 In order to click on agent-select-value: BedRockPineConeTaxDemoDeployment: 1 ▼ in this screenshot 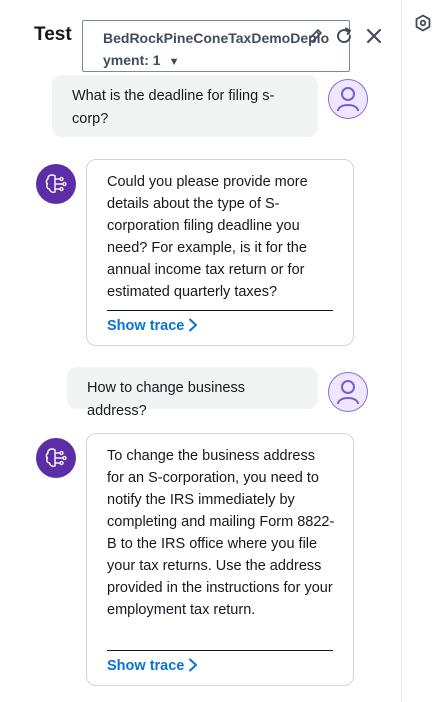, I will do `click(217, 49)`.